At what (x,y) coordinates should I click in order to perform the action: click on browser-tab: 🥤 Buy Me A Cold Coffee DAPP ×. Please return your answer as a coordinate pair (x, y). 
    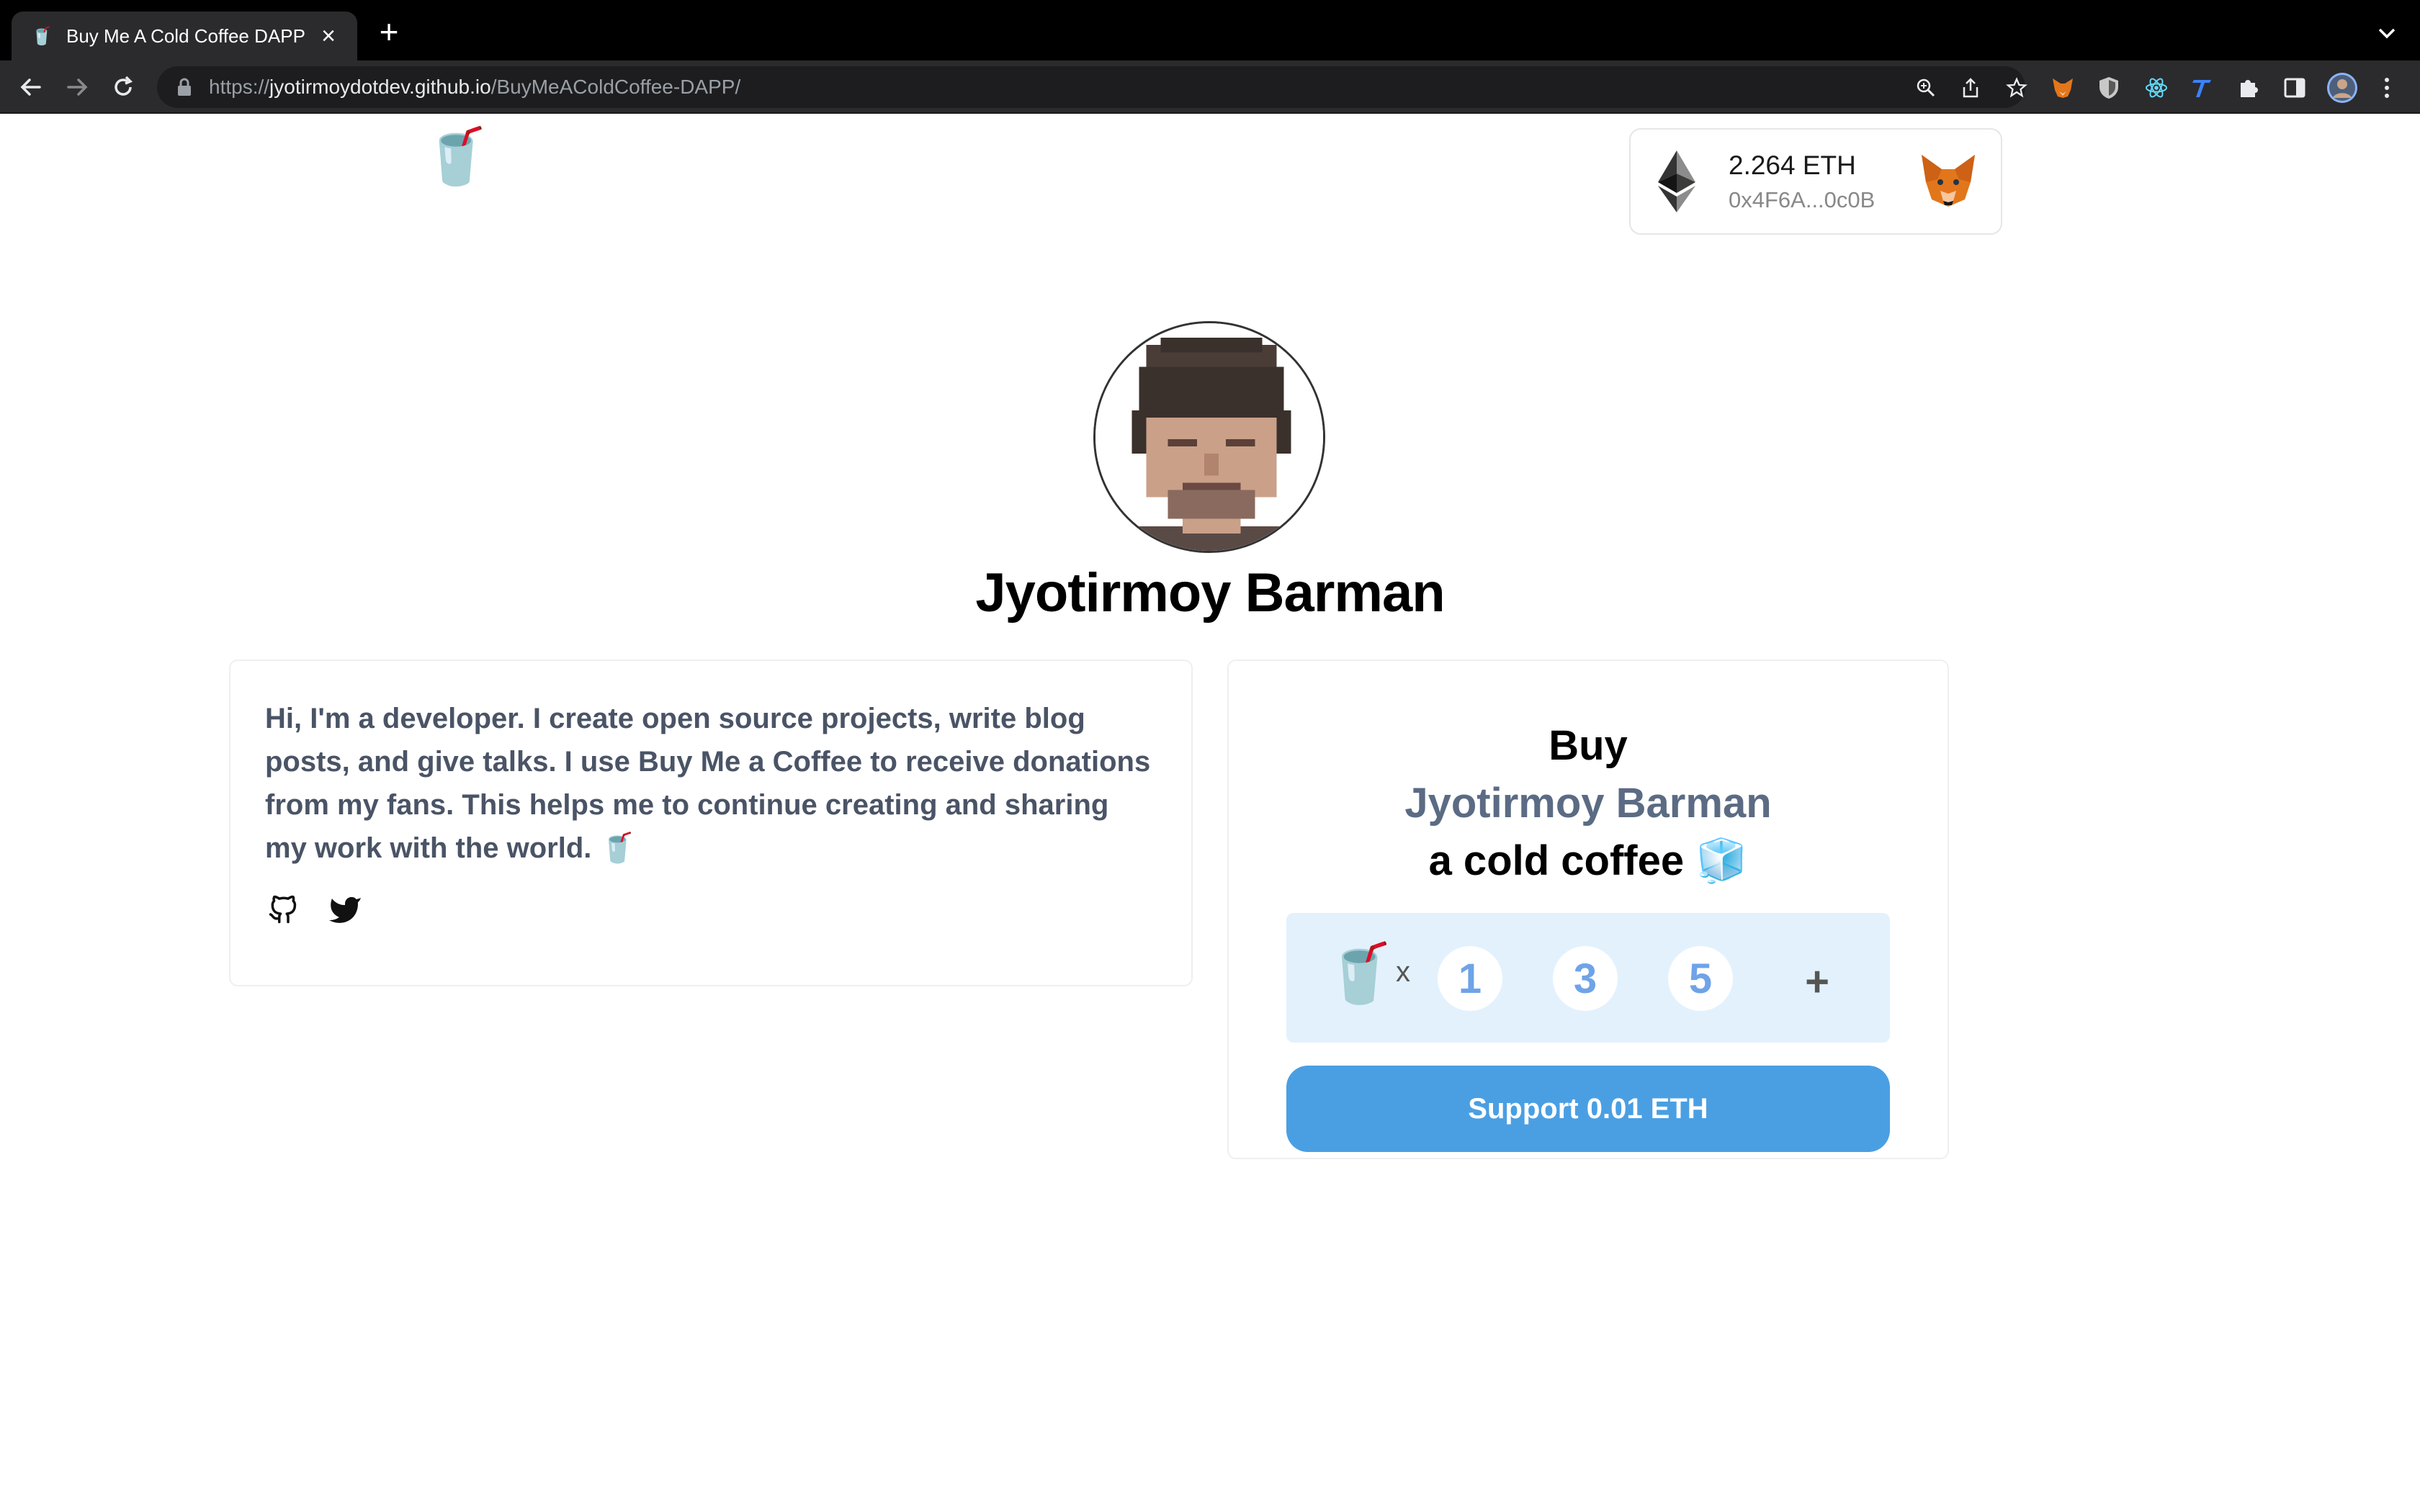
    Looking at the image, I should click on (185, 36).